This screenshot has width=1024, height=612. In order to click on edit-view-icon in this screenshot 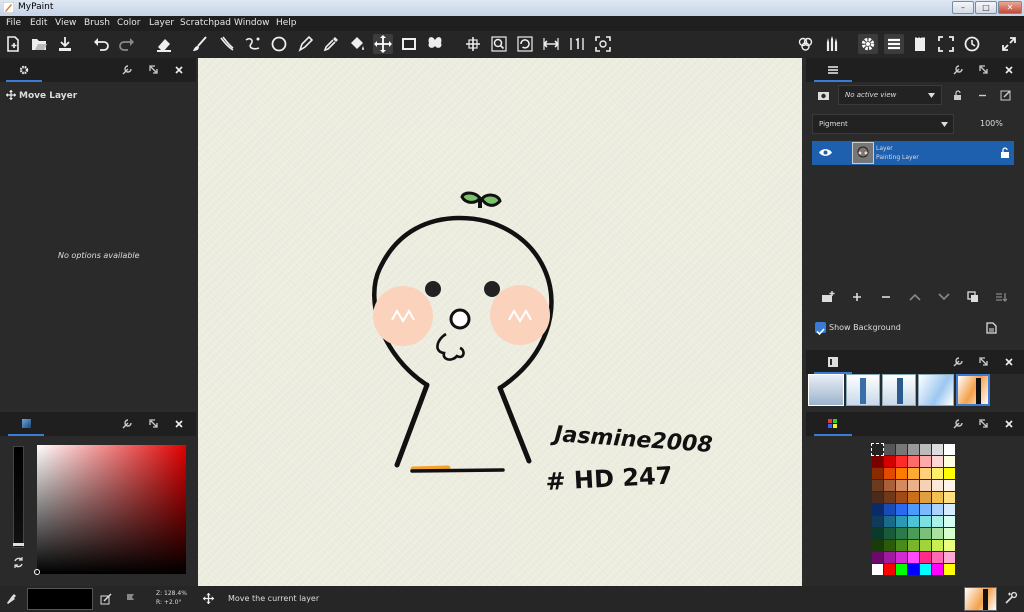, I will do `click(1006, 95)`.